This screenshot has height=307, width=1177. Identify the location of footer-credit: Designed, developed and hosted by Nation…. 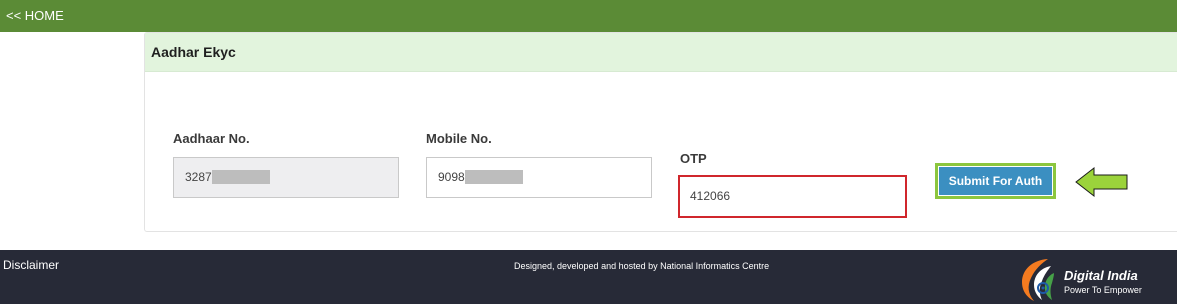
(642, 266).